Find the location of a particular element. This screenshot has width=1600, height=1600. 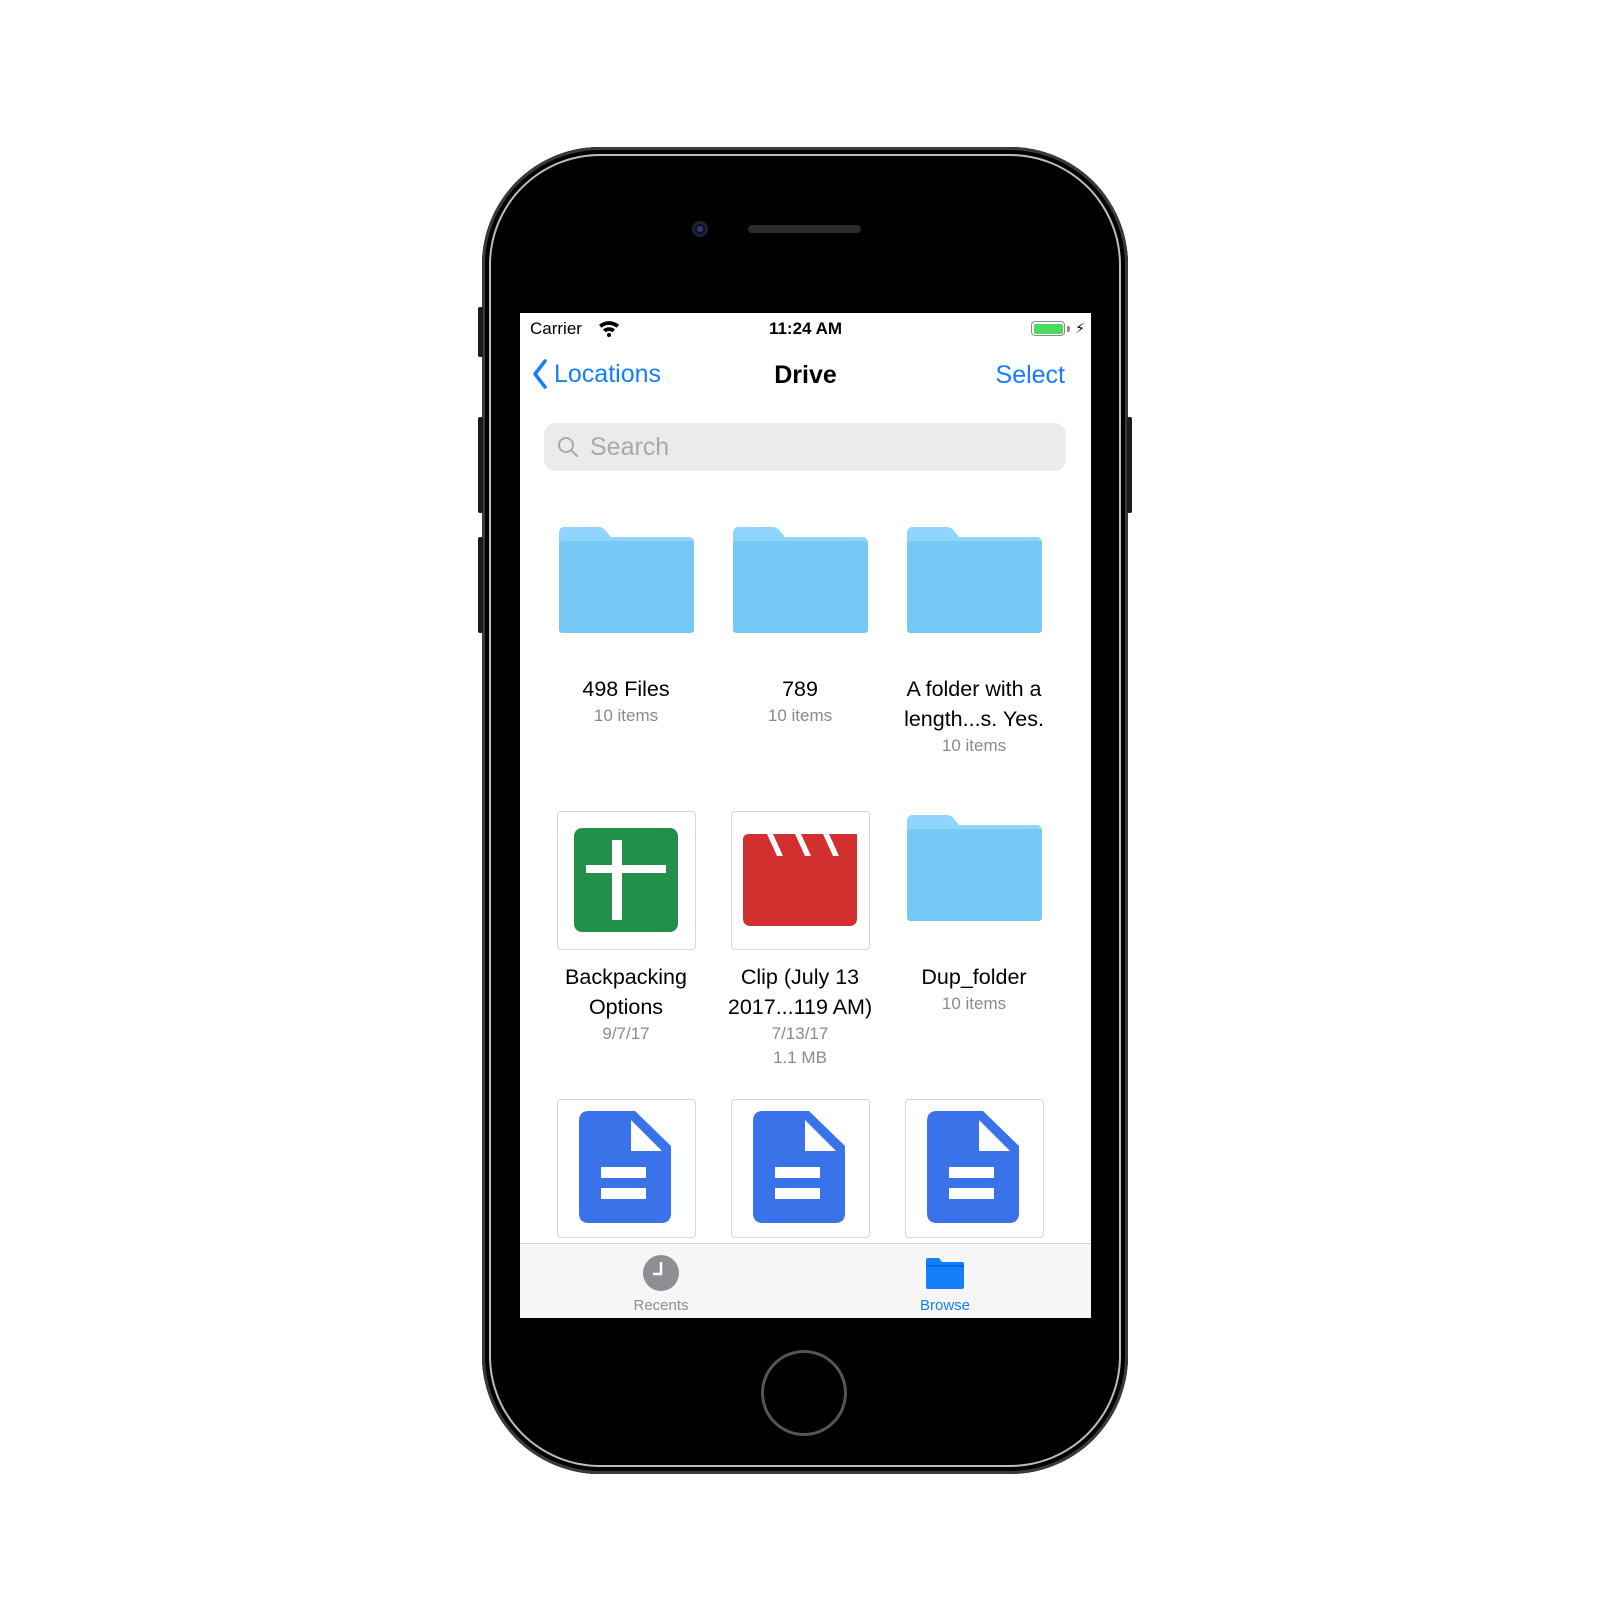

tab-recents: Recents is located at coordinates (661, 1281).